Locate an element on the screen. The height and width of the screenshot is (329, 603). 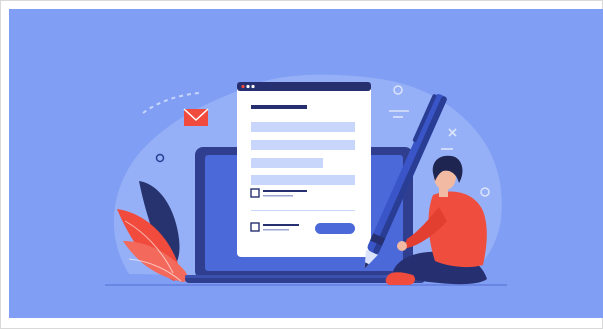
form-divider is located at coordinates (303, 210).